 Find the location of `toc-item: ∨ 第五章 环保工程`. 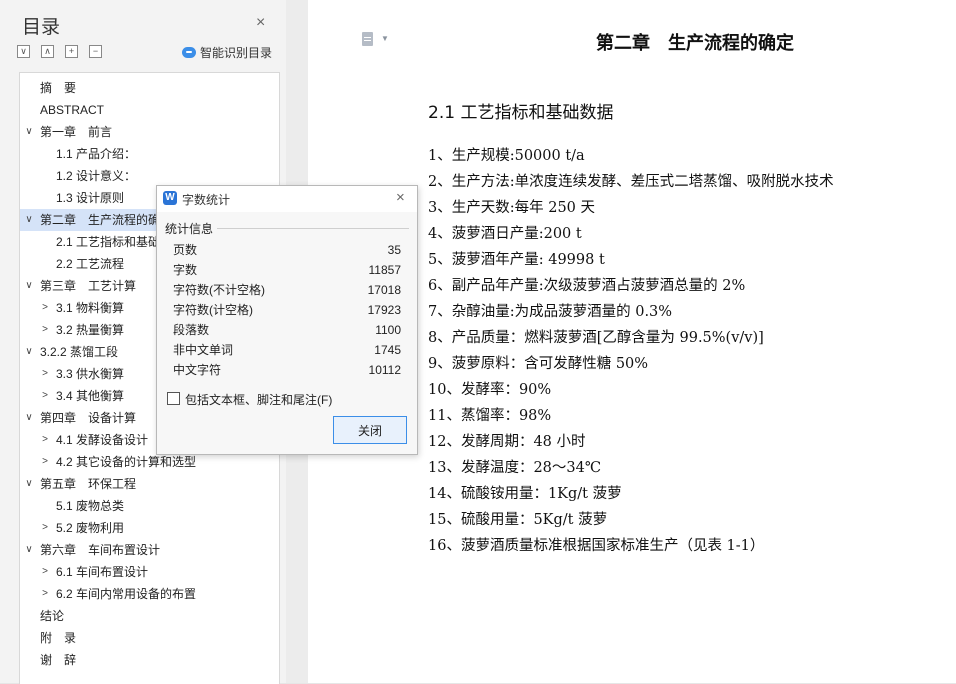

toc-item: ∨ 第五章 环保工程 is located at coordinates (149, 484).